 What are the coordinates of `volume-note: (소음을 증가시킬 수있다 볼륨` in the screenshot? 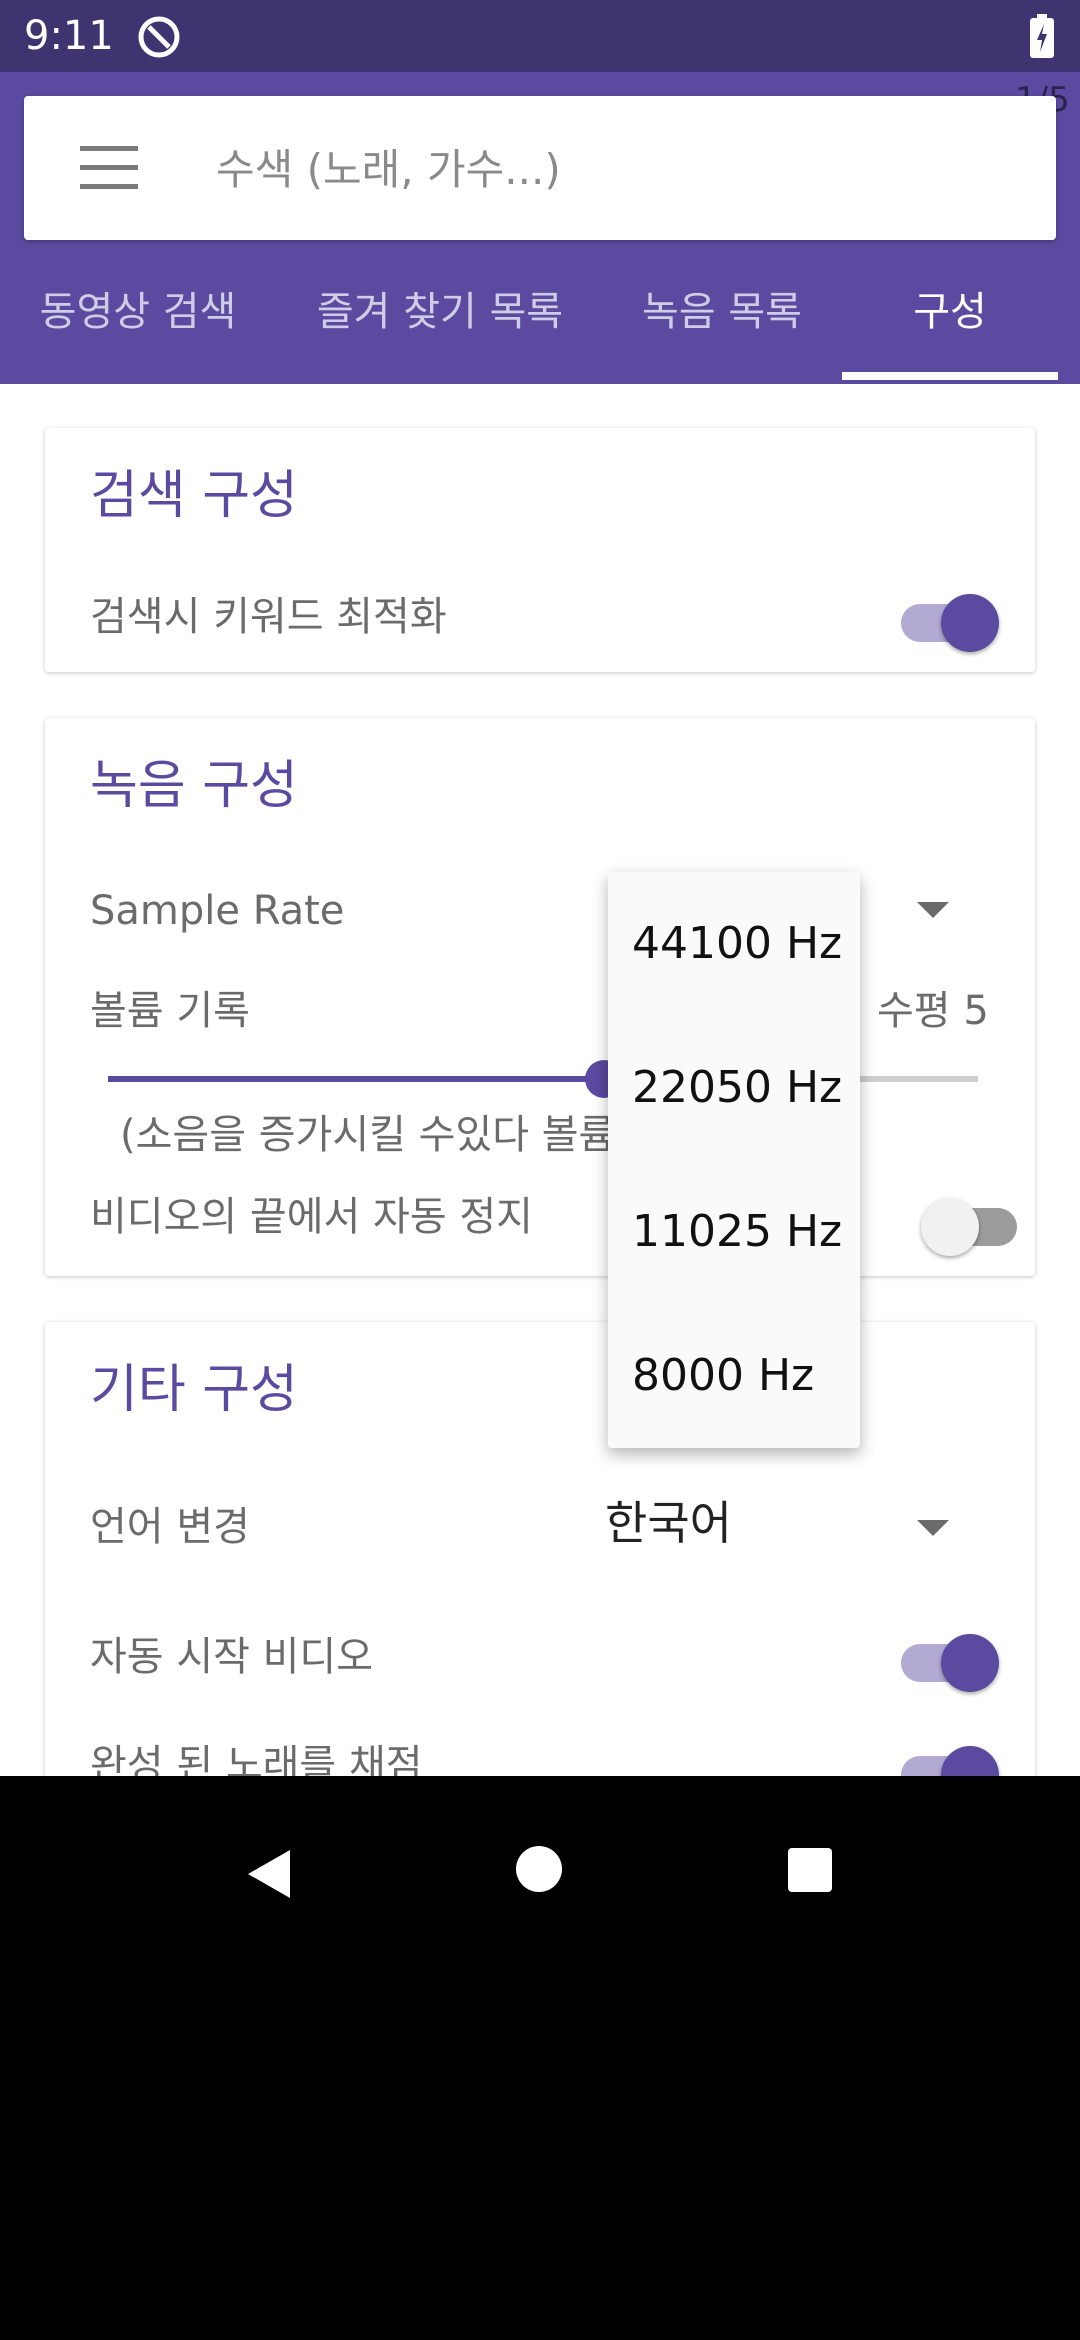 It's located at (368, 1135).